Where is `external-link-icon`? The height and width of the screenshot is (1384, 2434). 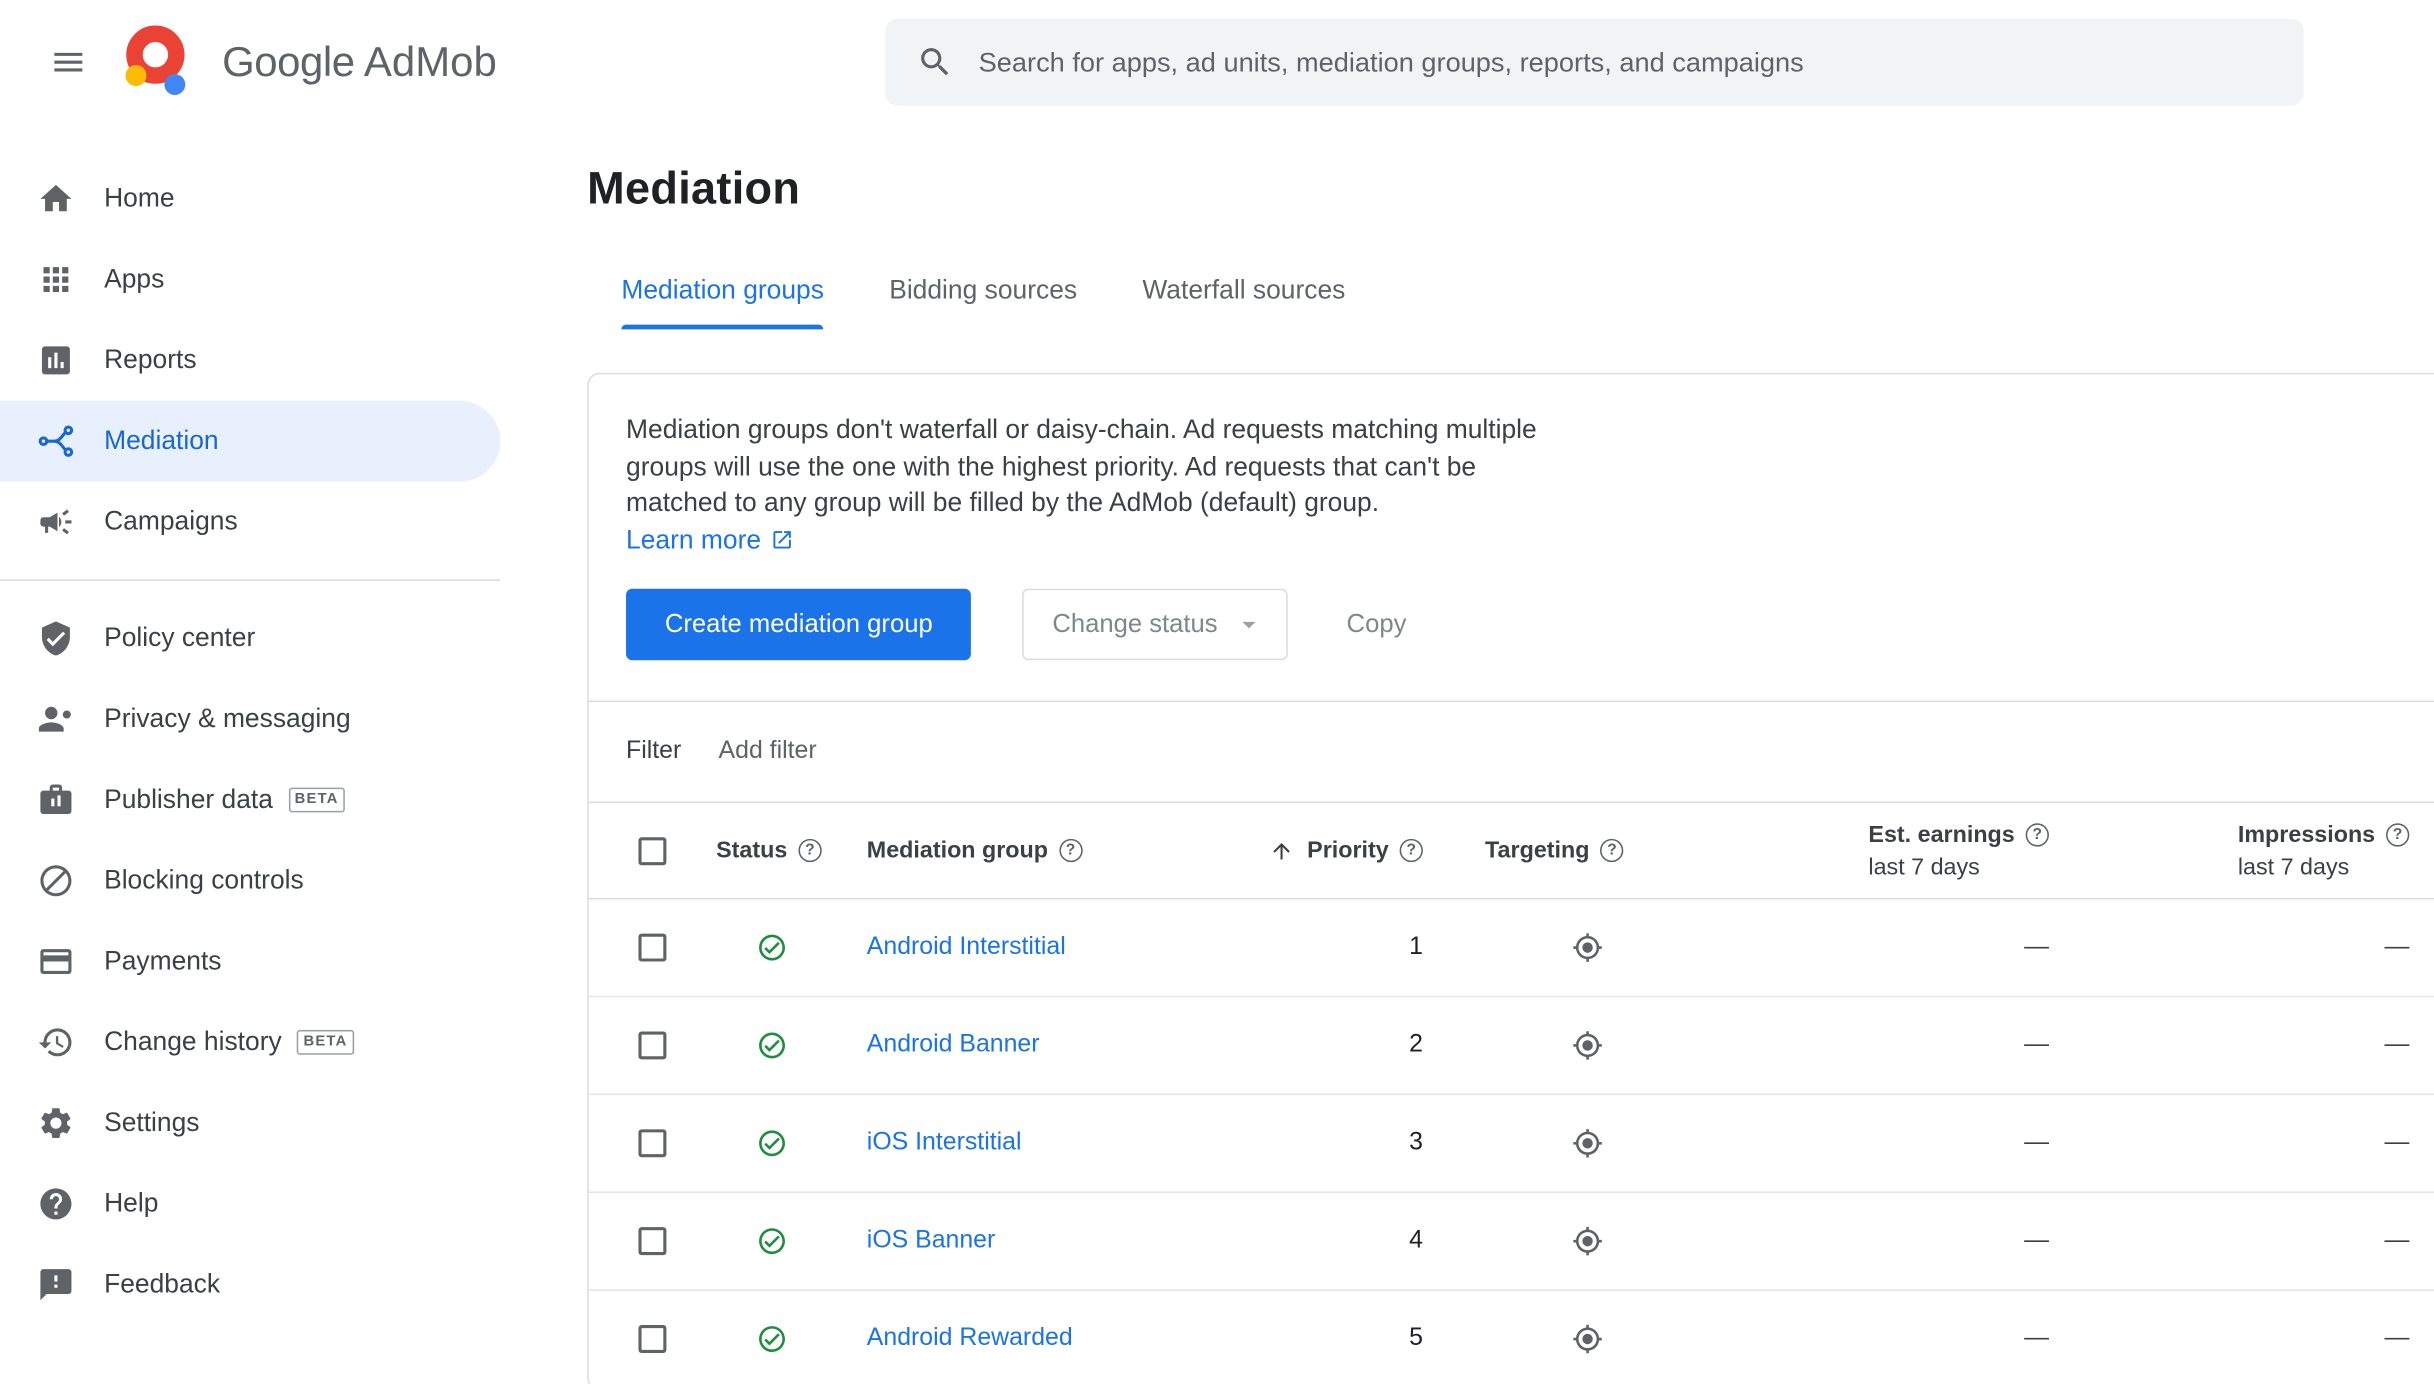
external-link-icon is located at coordinates (782, 539).